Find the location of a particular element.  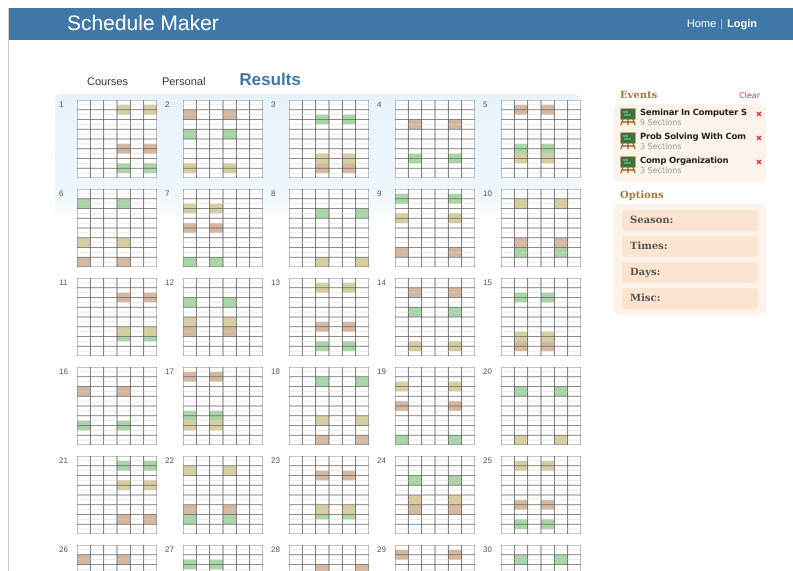

result-number: 13 is located at coordinates (276, 283).